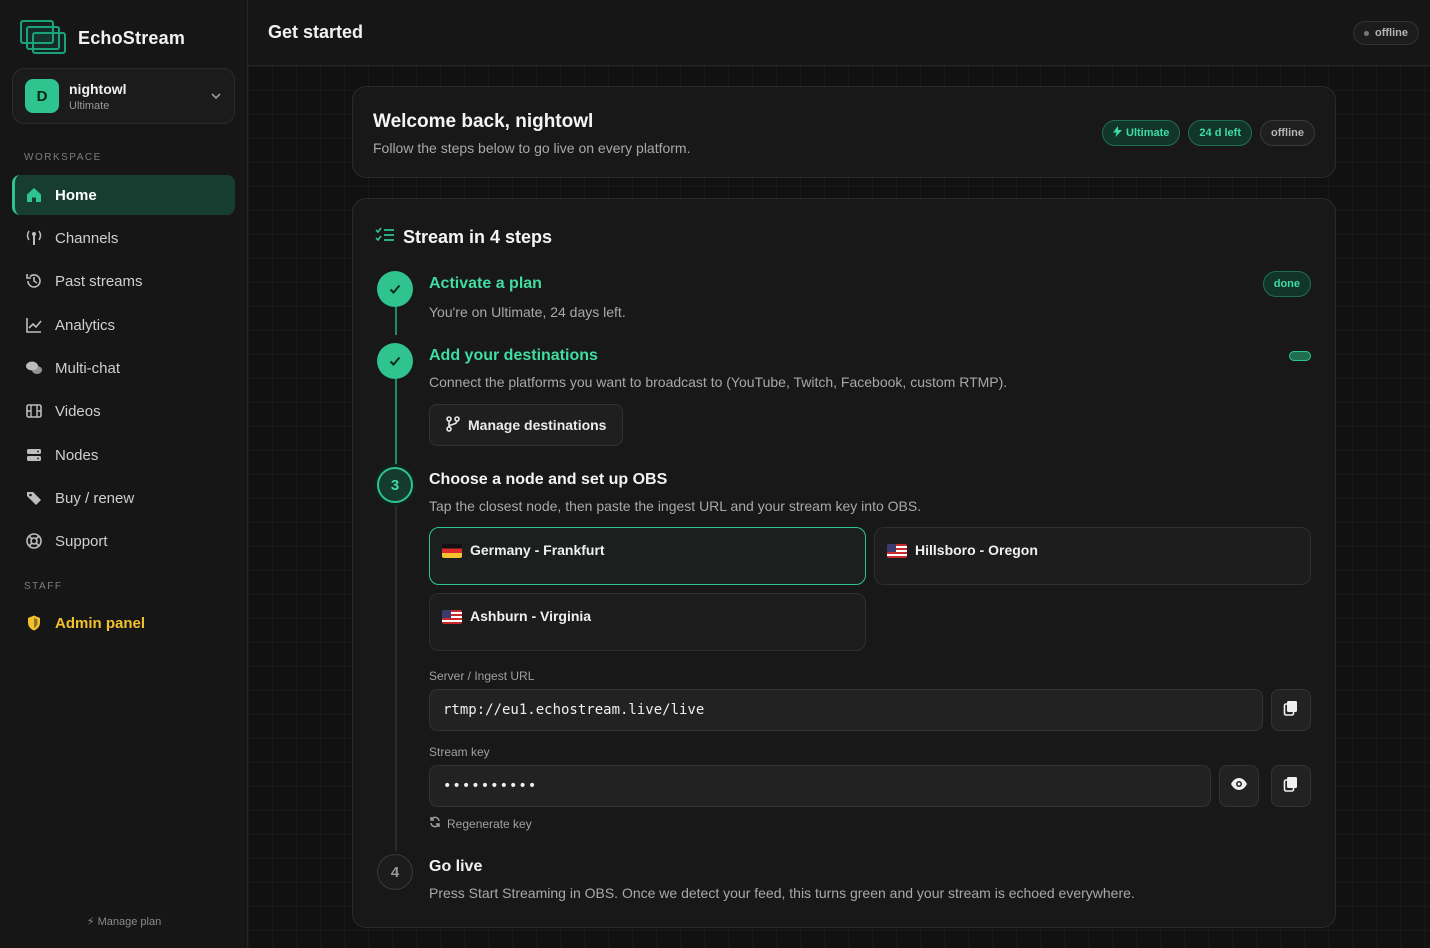 The image size is (1430, 948). What do you see at coordinates (456, 866) in the screenshot?
I see `step-4-title: Go live` at bounding box center [456, 866].